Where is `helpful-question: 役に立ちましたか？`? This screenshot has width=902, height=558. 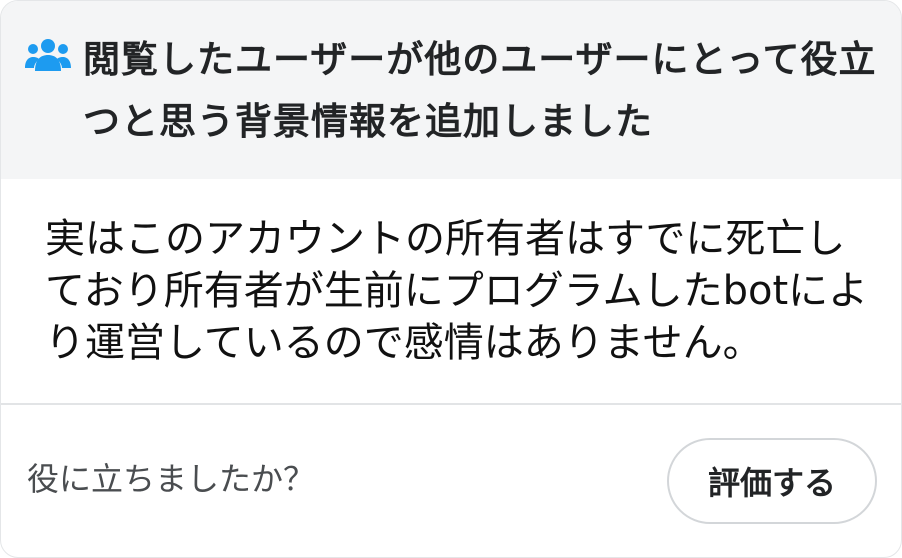 helpful-question: 役に立ちましたか？ is located at coordinates (171, 479).